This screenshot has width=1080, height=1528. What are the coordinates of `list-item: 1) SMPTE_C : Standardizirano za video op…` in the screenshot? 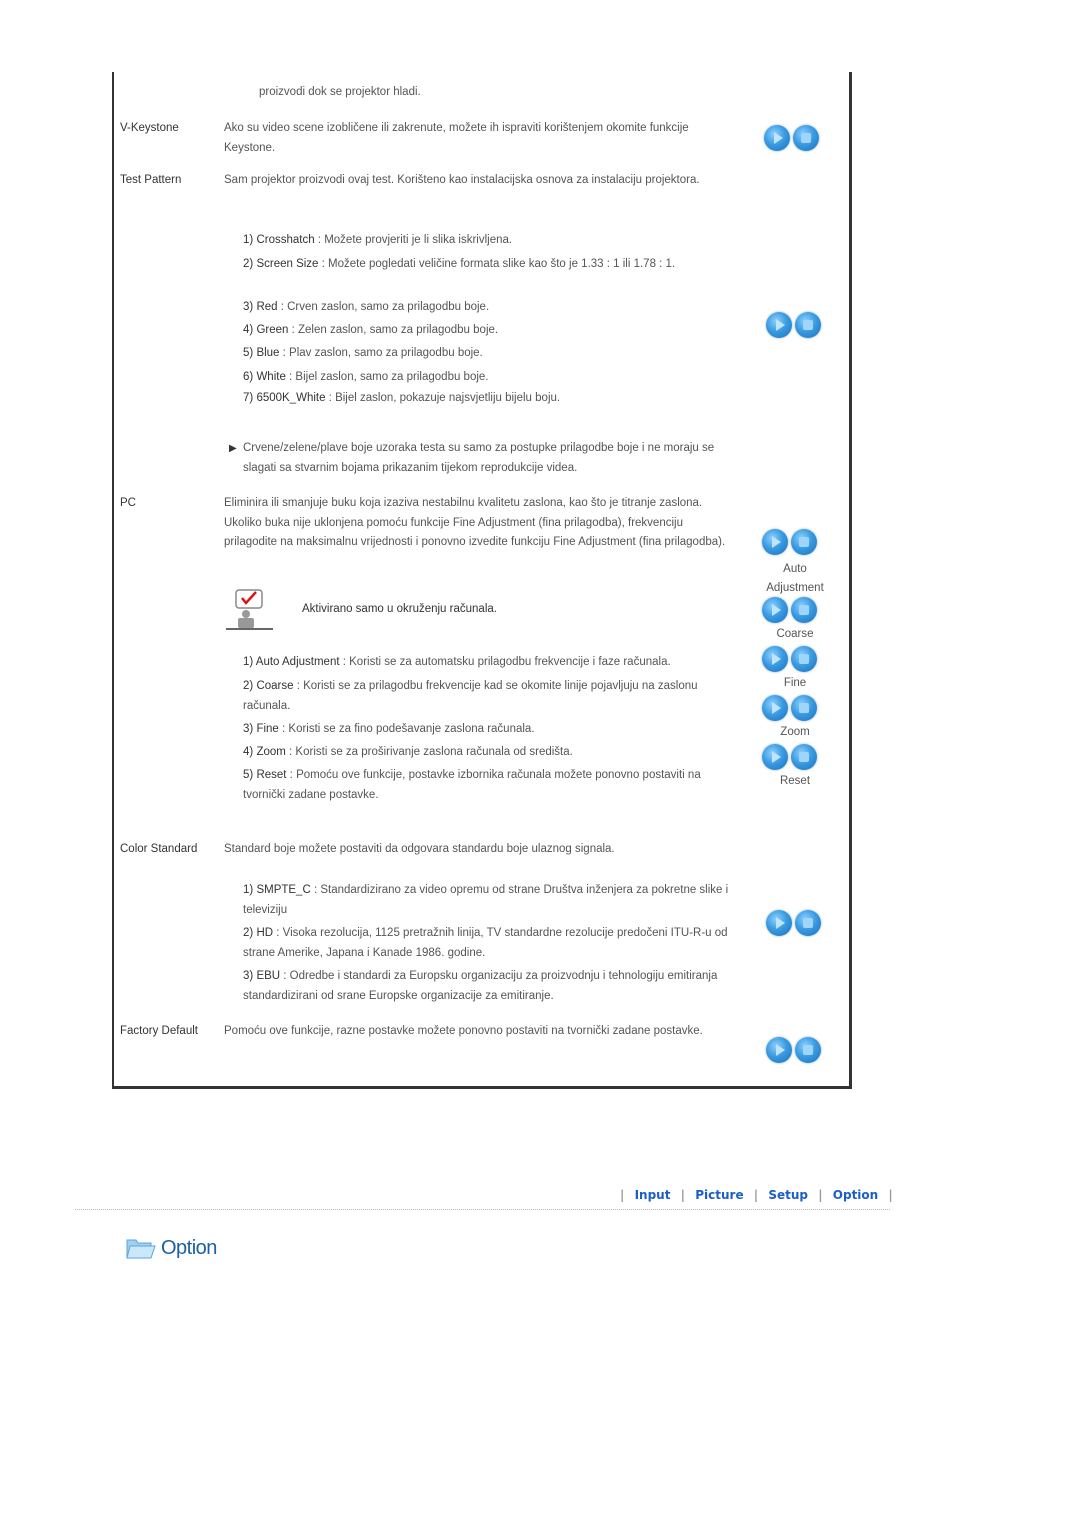 It's located at (488, 900).